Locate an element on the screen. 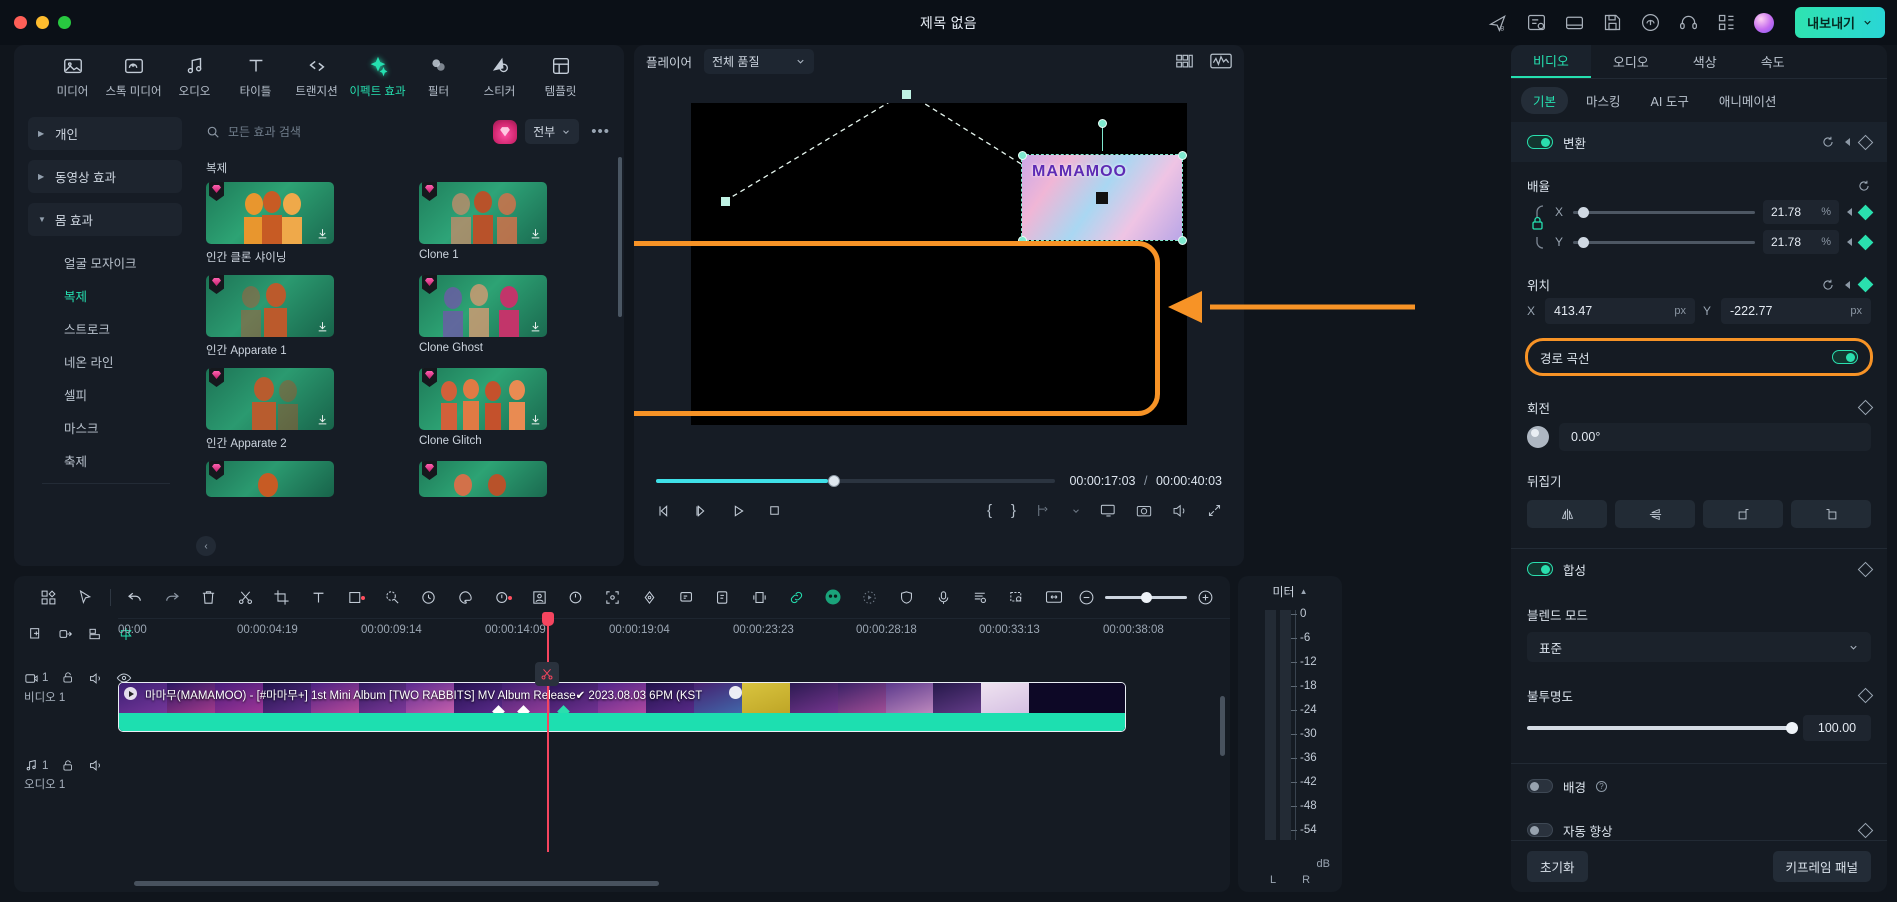 This screenshot has height=902, width=1897. waveform-icon is located at coordinates (1221, 61).